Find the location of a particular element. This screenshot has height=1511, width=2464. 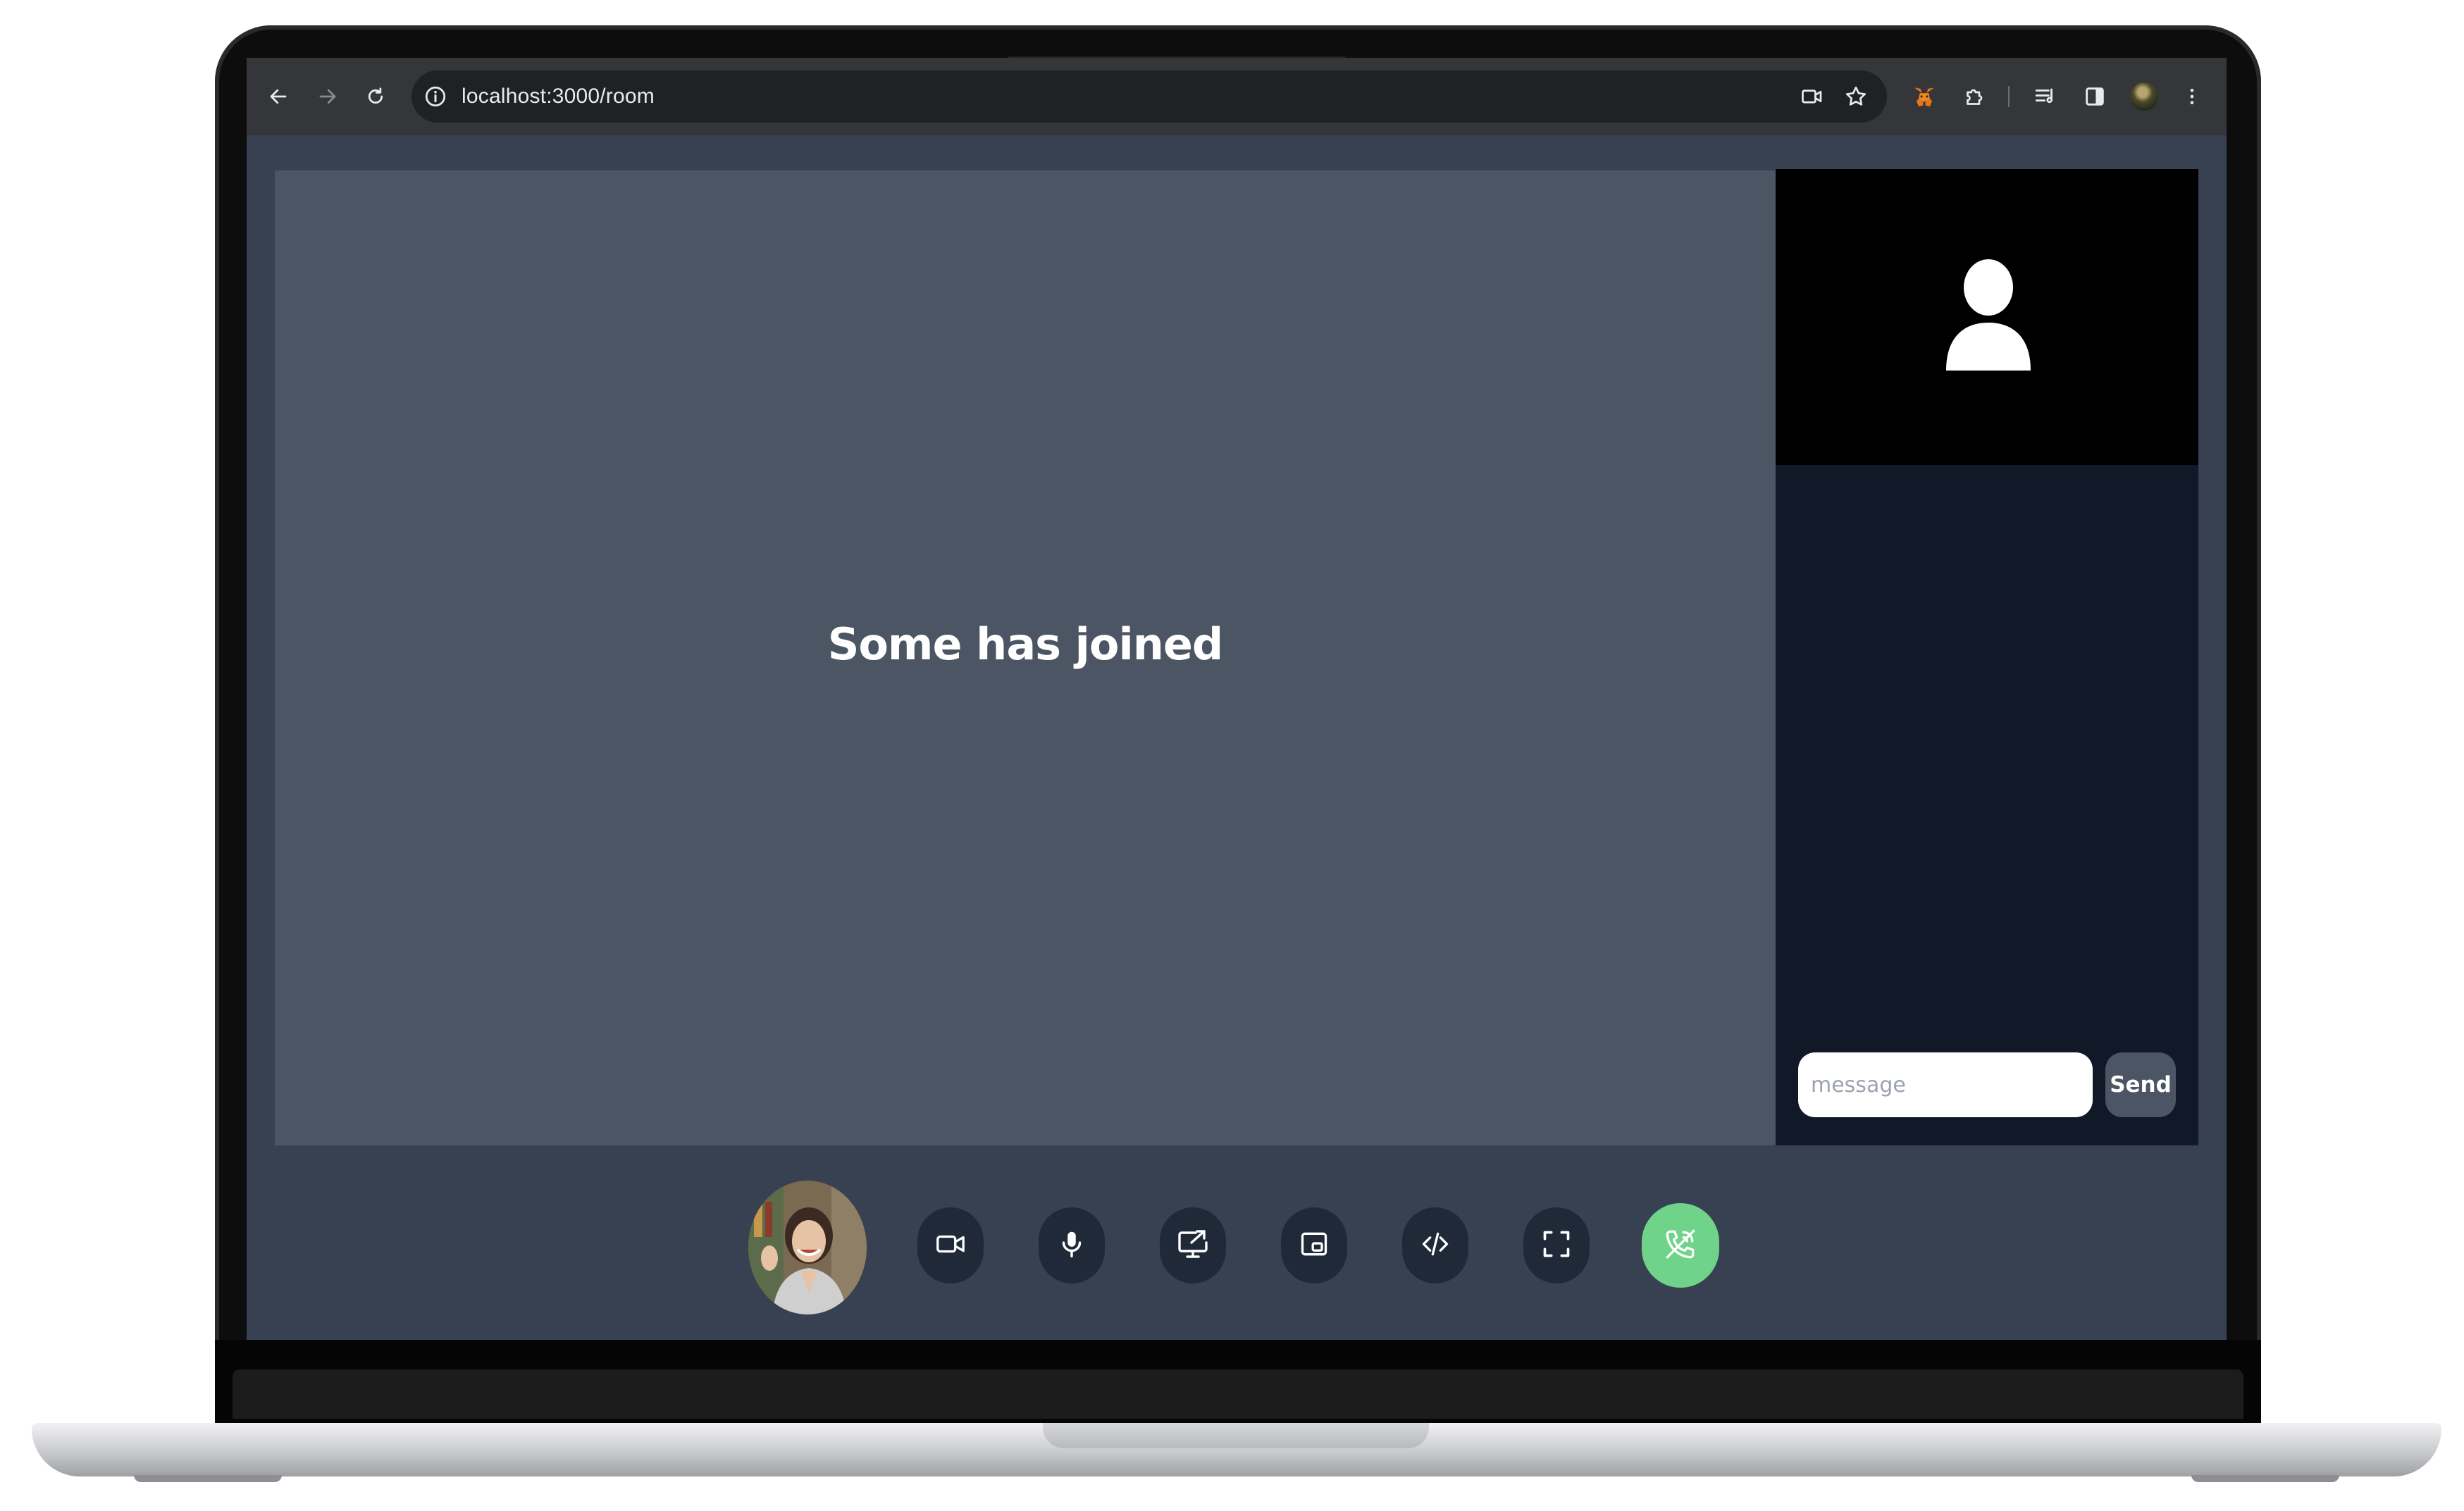

call-controls-bar is located at coordinates (1237, 1242).